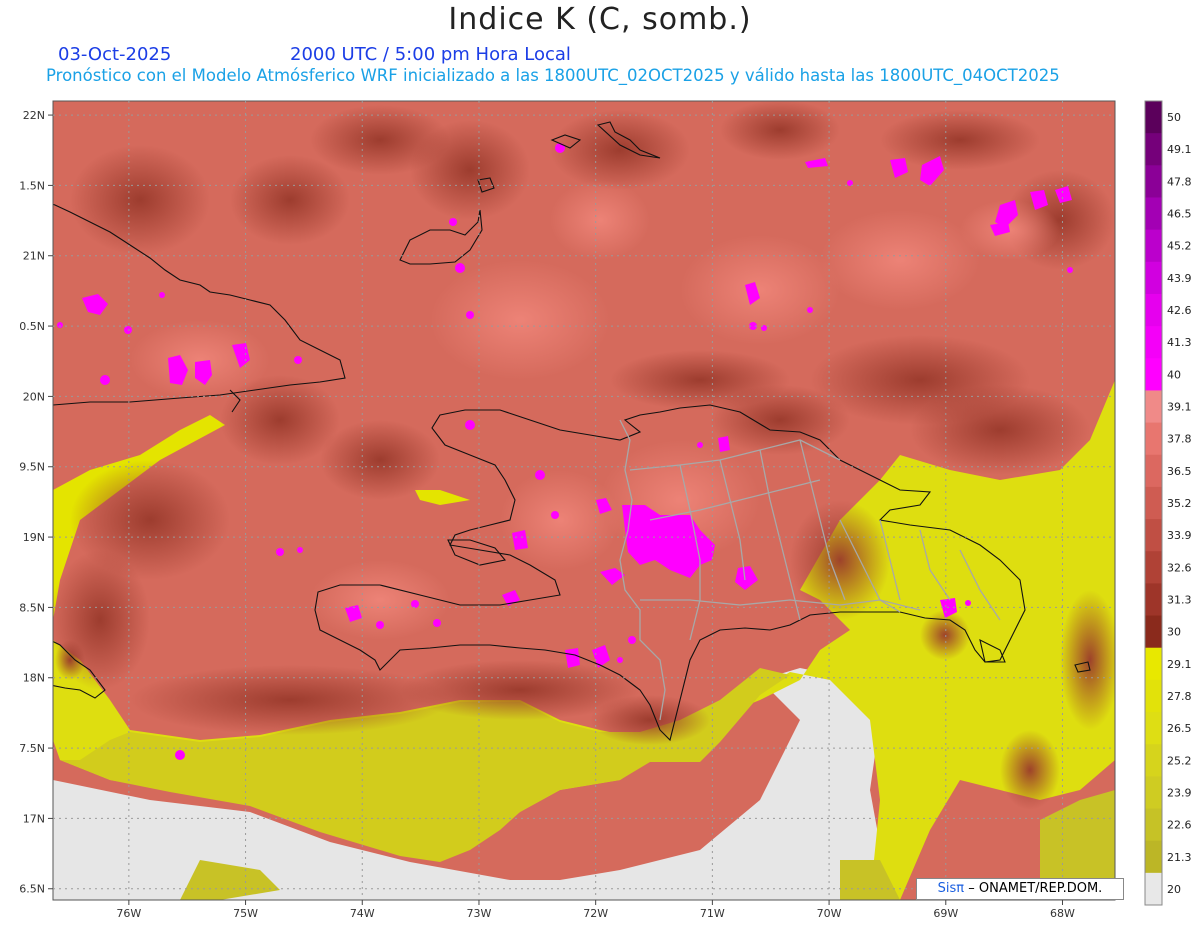  I want to click on colorbar-label: 26.5, so click(1179, 728).